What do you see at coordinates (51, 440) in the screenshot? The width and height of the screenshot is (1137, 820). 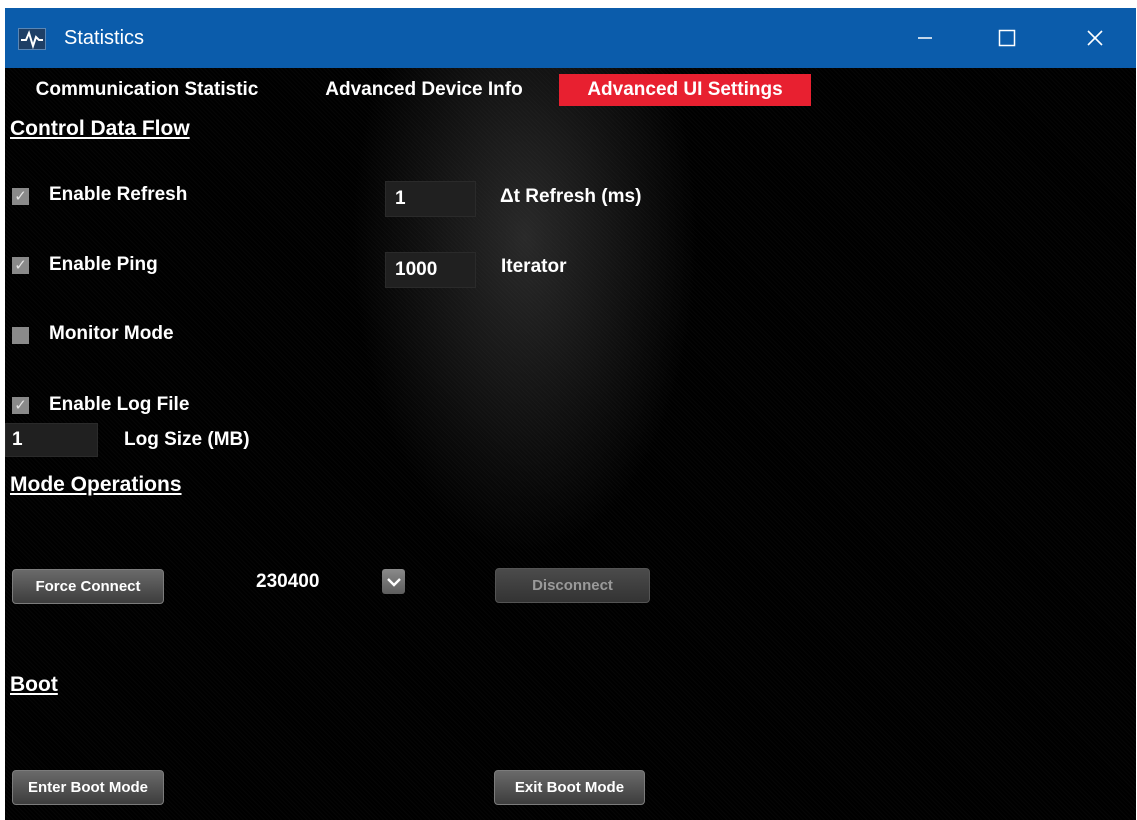 I see `log-size-input: 1` at bounding box center [51, 440].